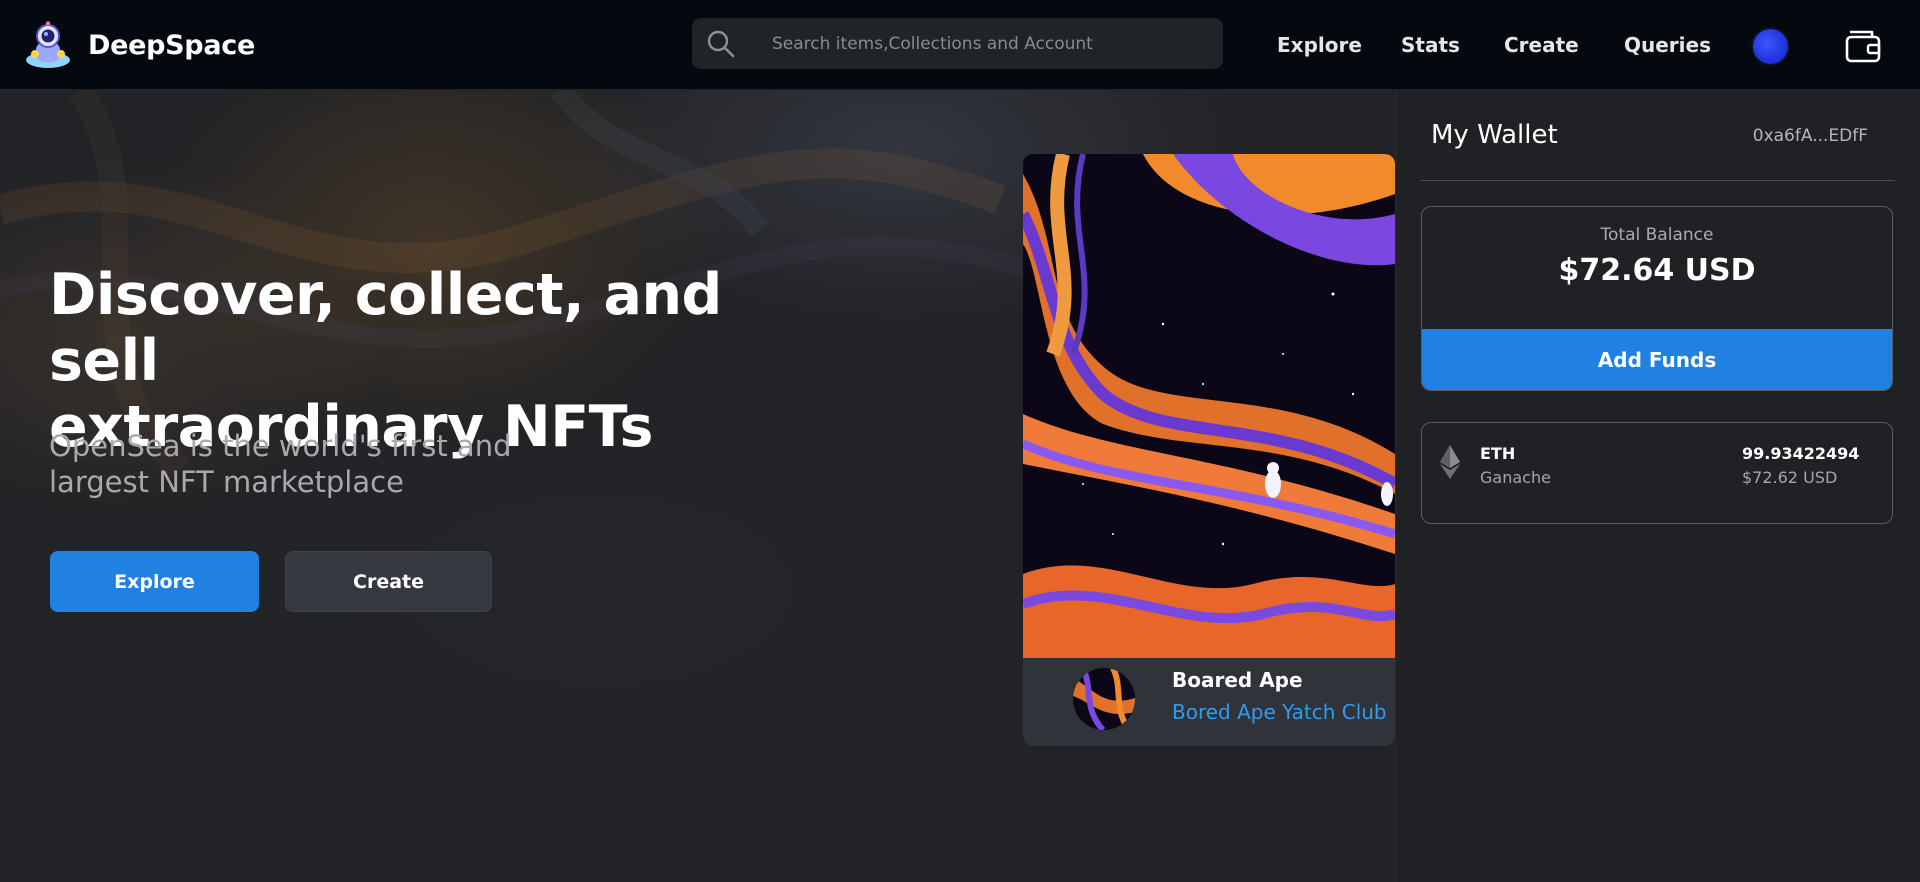 This screenshot has height=882, width=1920. What do you see at coordinates (1279, 712) in the screenshot?
I see `nft-collection-link: Bored Ape Yatch Club` at bounding box center [1279, 712].